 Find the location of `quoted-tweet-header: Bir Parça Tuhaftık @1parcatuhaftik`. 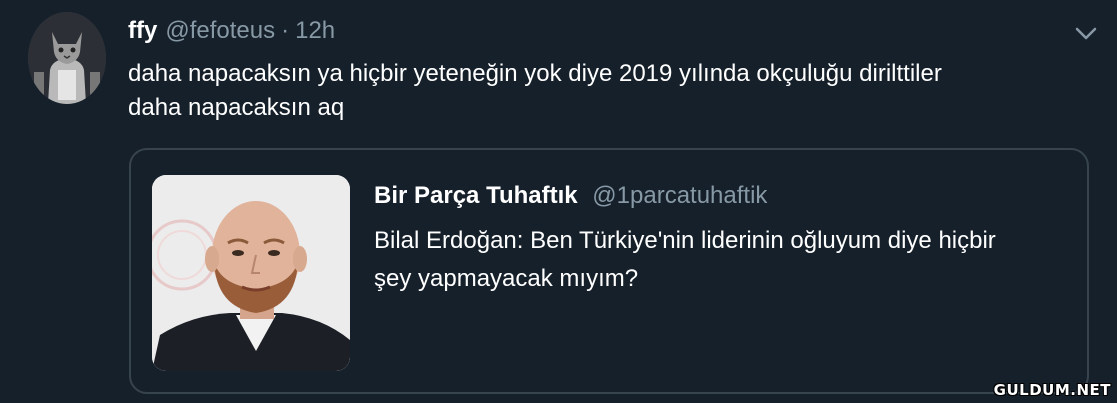

quoted-tweet-header: Bir Parça Tuhaftık @1parcatuhaftik is located at coordinates (570, 196).